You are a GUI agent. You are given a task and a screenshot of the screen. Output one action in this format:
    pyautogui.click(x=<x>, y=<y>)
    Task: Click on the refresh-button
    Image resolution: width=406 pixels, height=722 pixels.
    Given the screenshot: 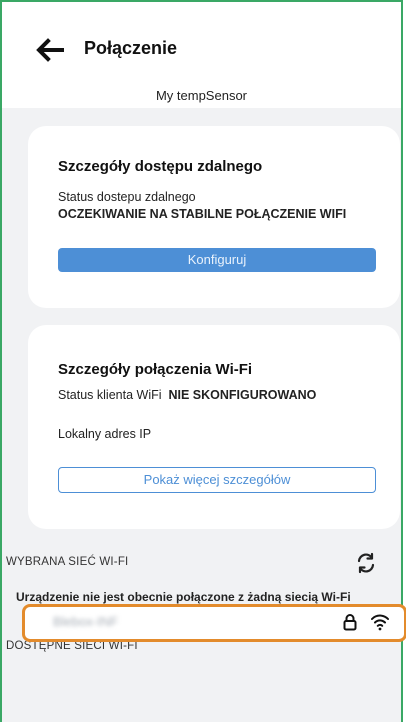 What is the action you would take?
    pyautogui.click(x=366, y=563)
    